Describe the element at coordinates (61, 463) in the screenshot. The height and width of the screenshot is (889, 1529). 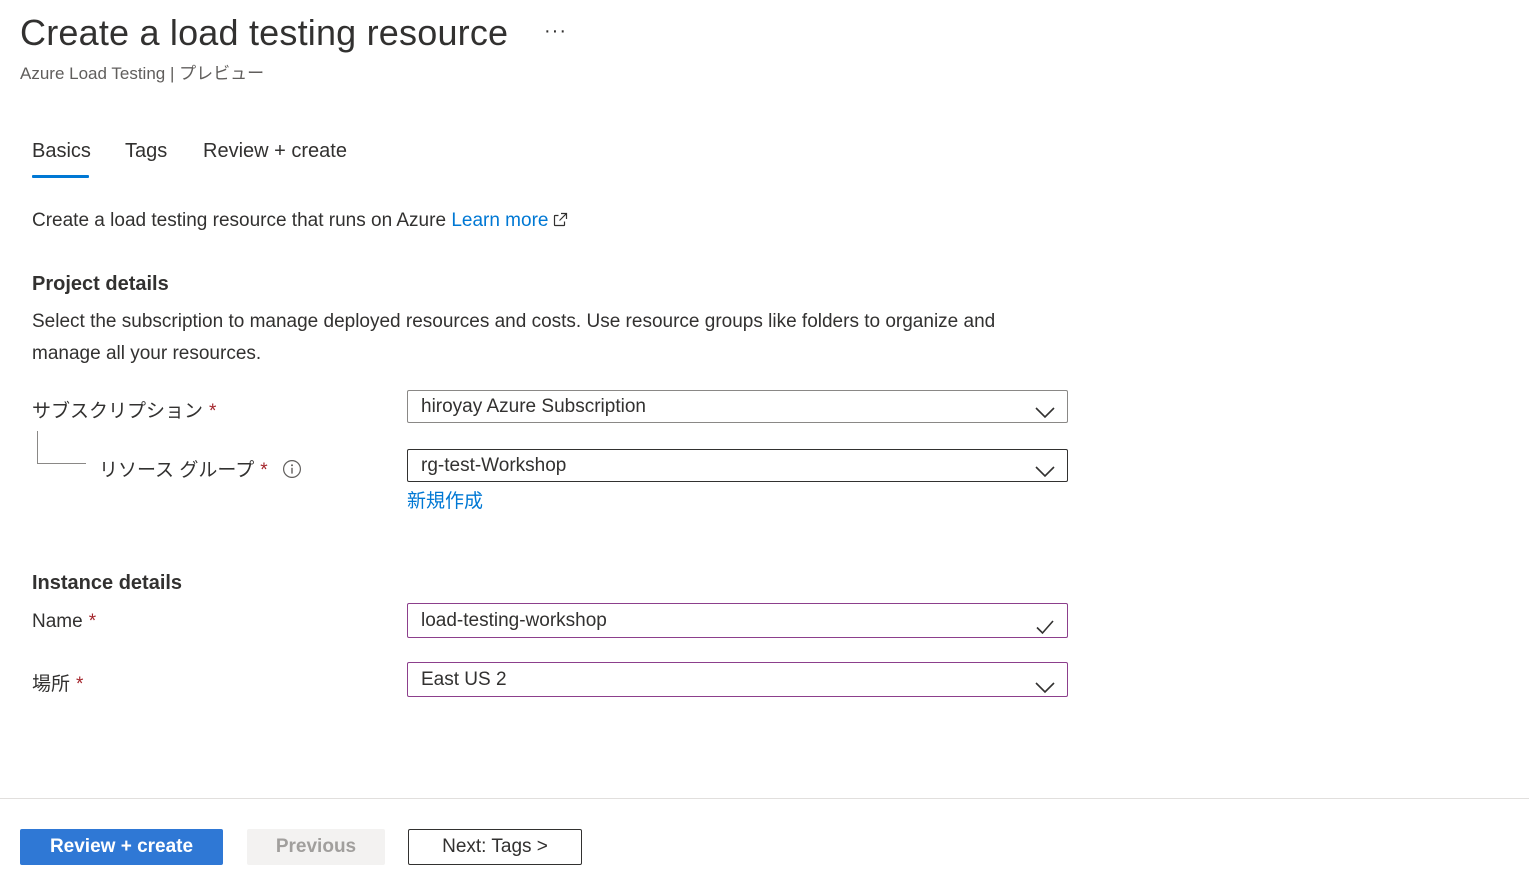
I see `tree-connector-horizontal` at that location.